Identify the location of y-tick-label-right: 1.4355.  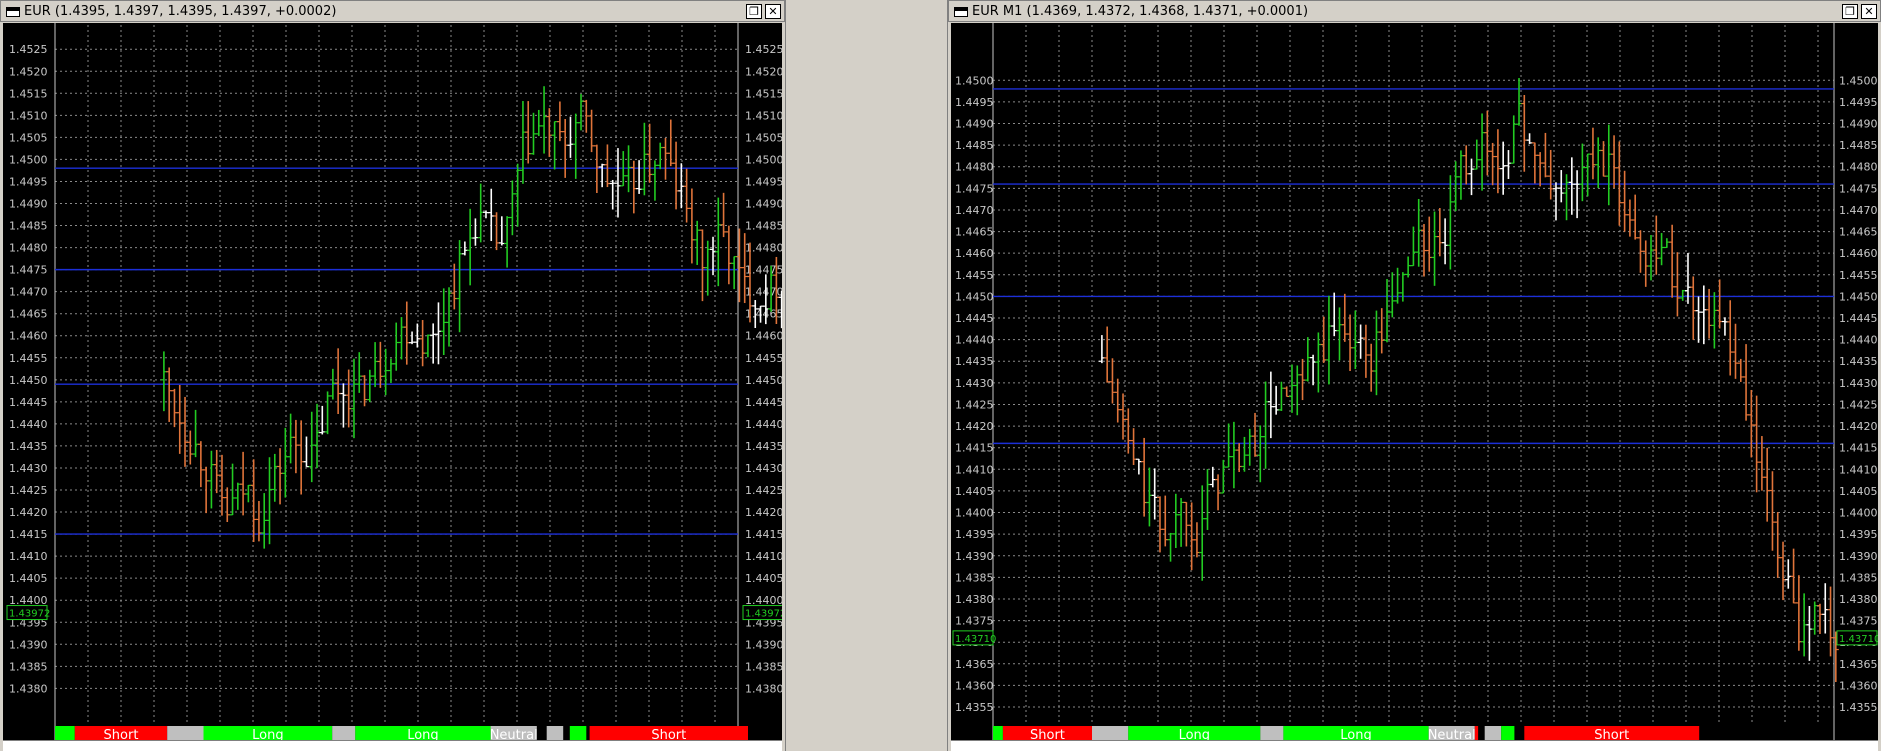
(1858, 707).